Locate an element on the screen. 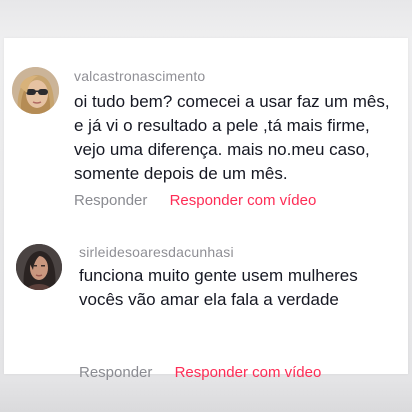 This screenshot has width=412, height=412. avatar-woman-sunglasses-icon is located at coordinates (35, 90).